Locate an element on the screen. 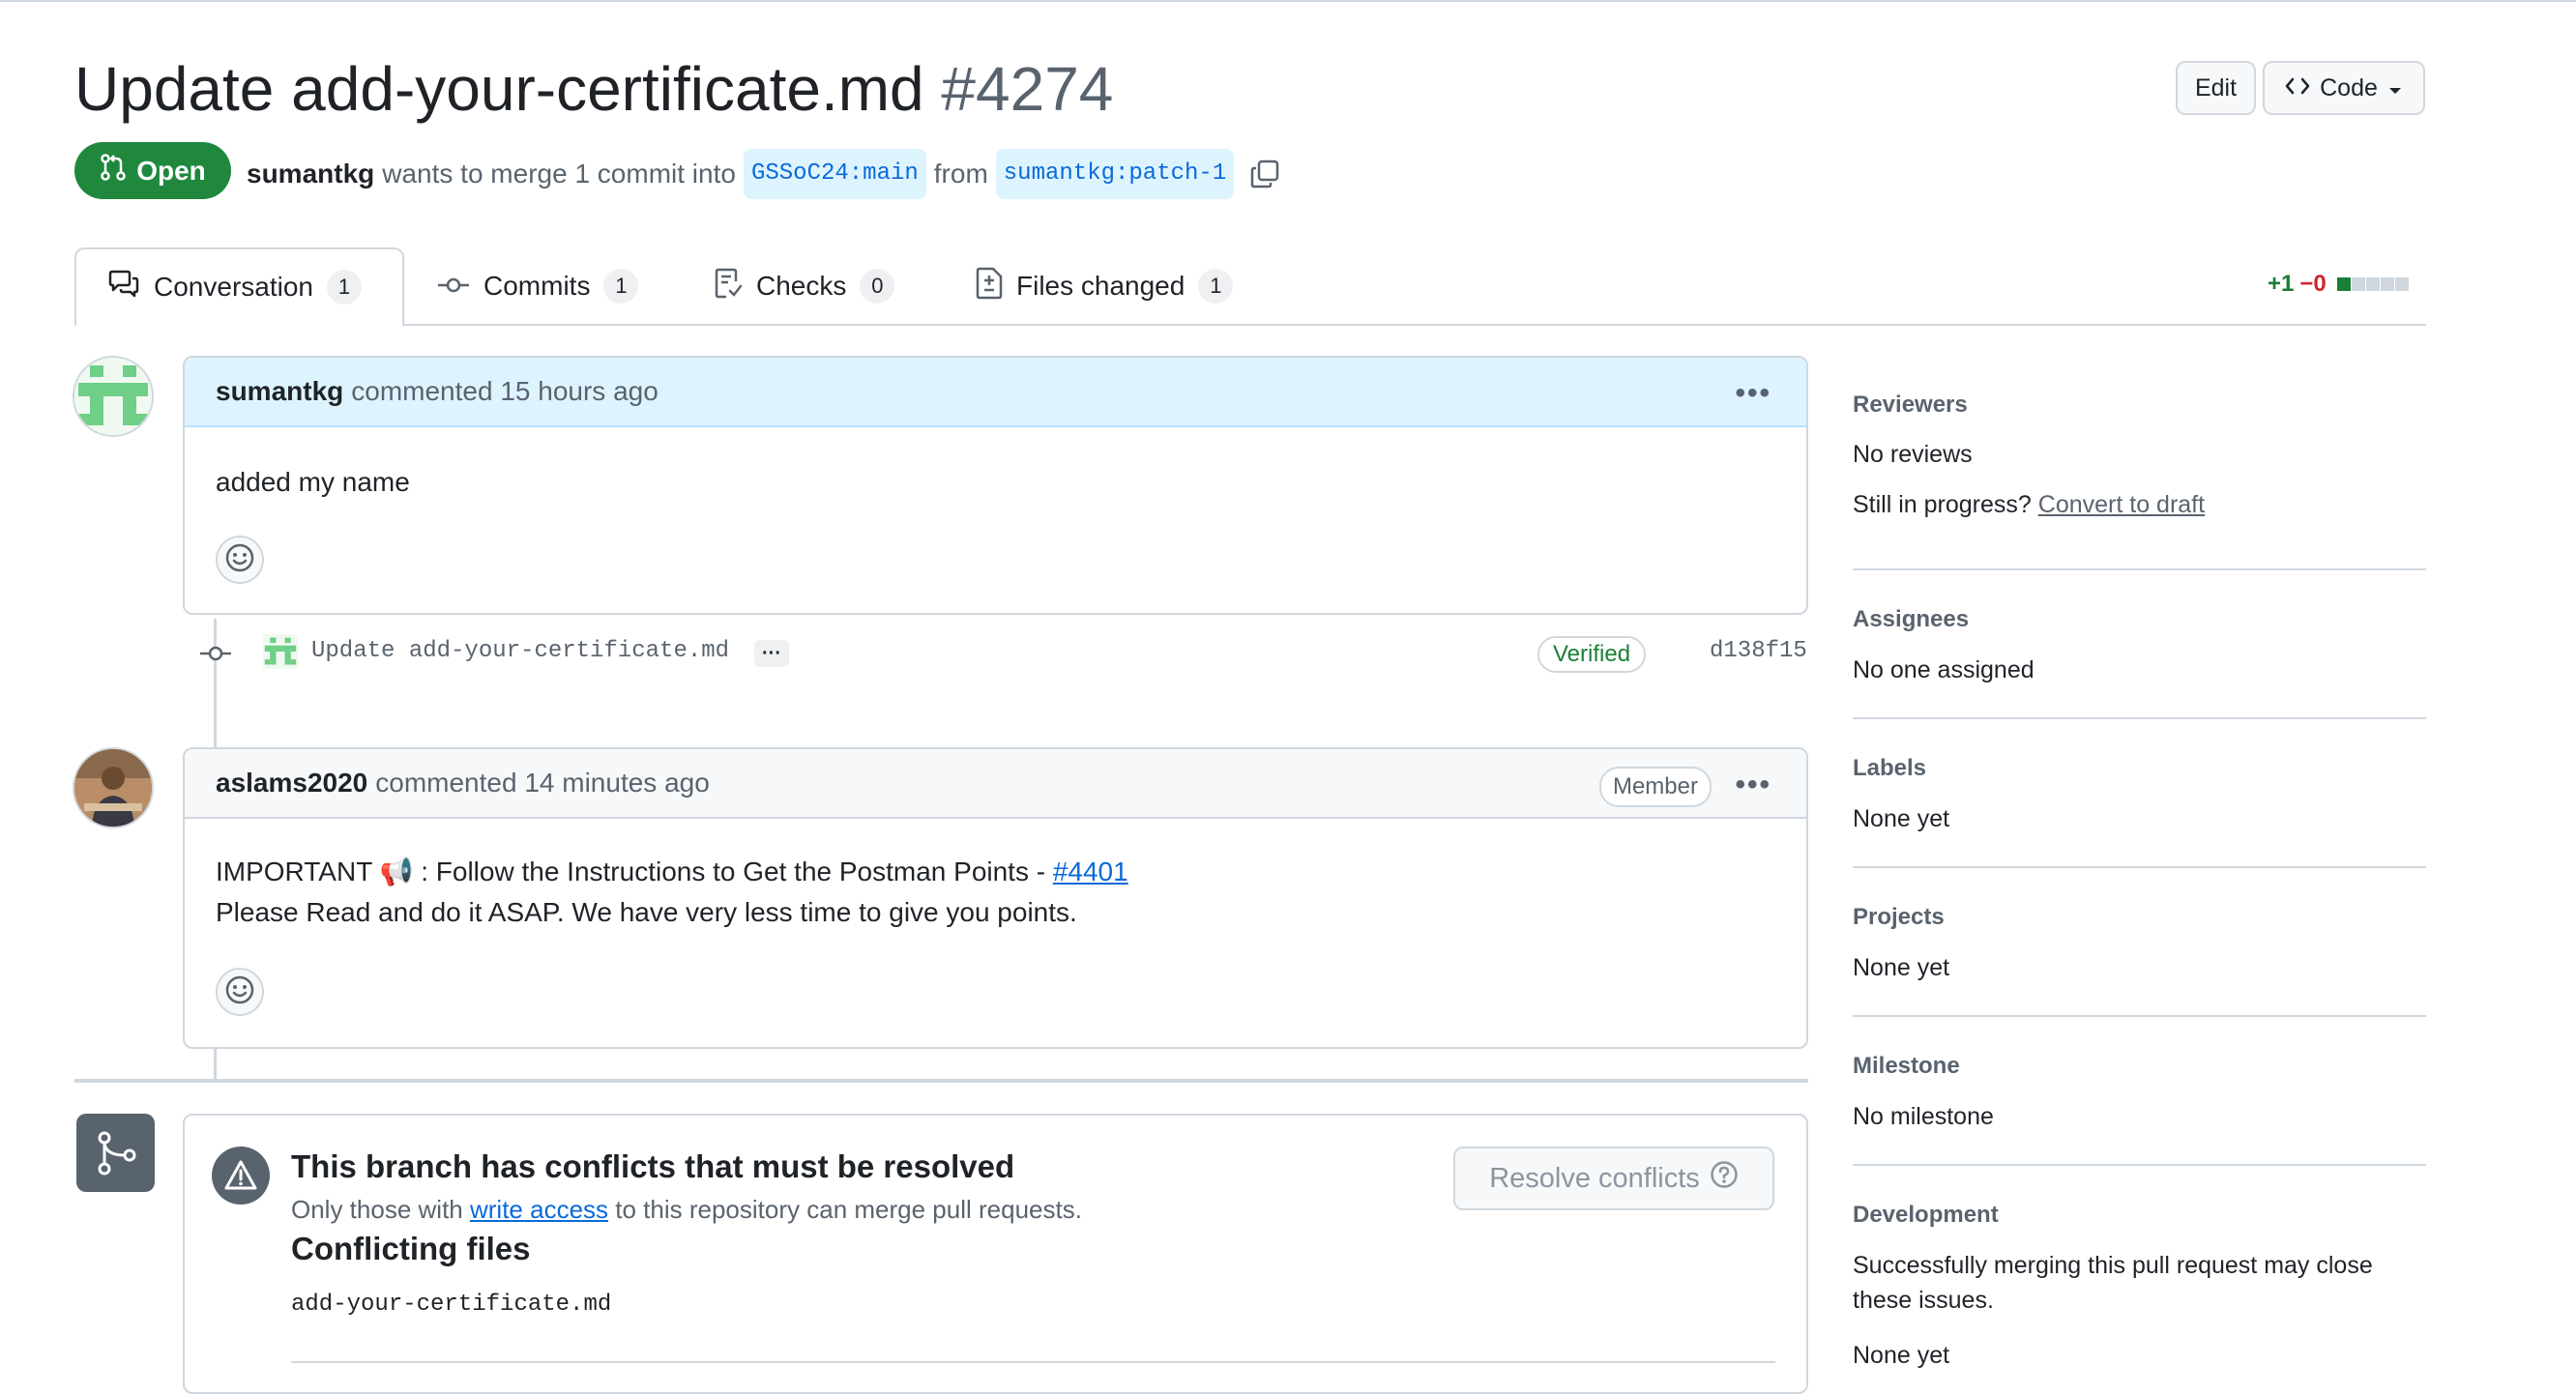 The width and height of the screenshot is (2576, 1394). code-icon is located at coordinates (2297, 88).